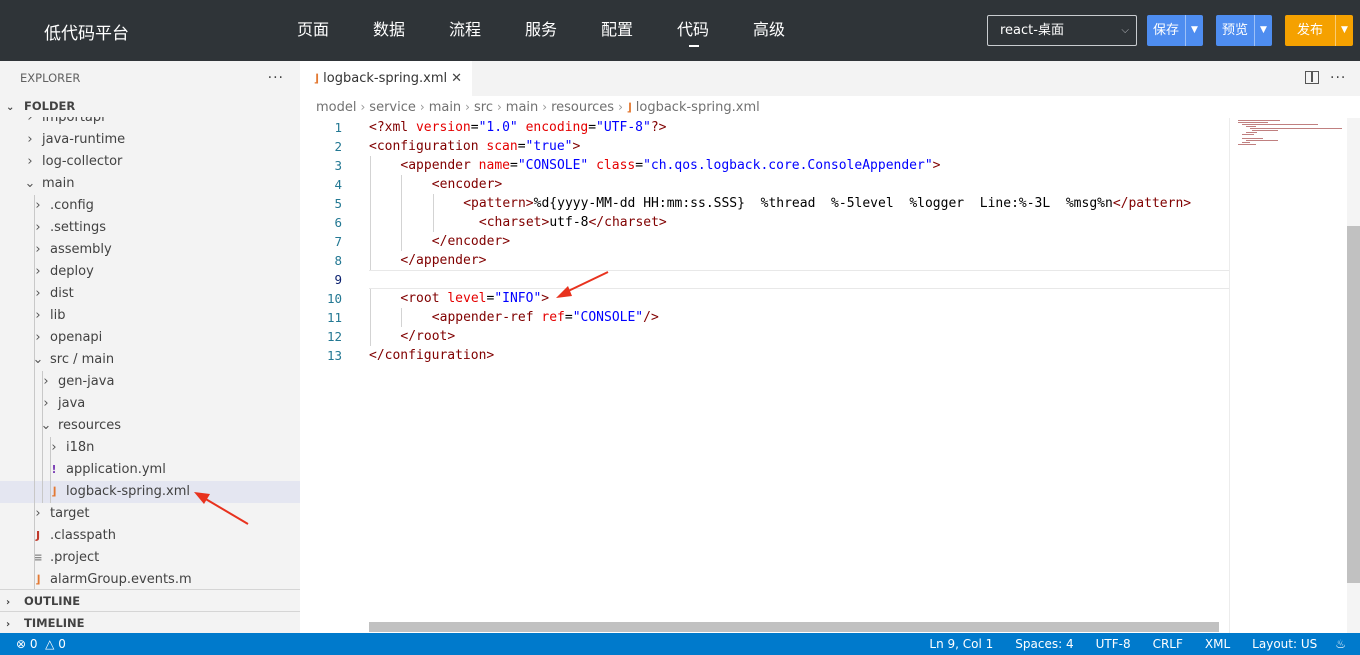 The width and height of the screenshot is (1360, 655). Describe the element at coordinates (1344, 30) in the screenshot. I see `publish-dropdown-icon: ▼` at that location.